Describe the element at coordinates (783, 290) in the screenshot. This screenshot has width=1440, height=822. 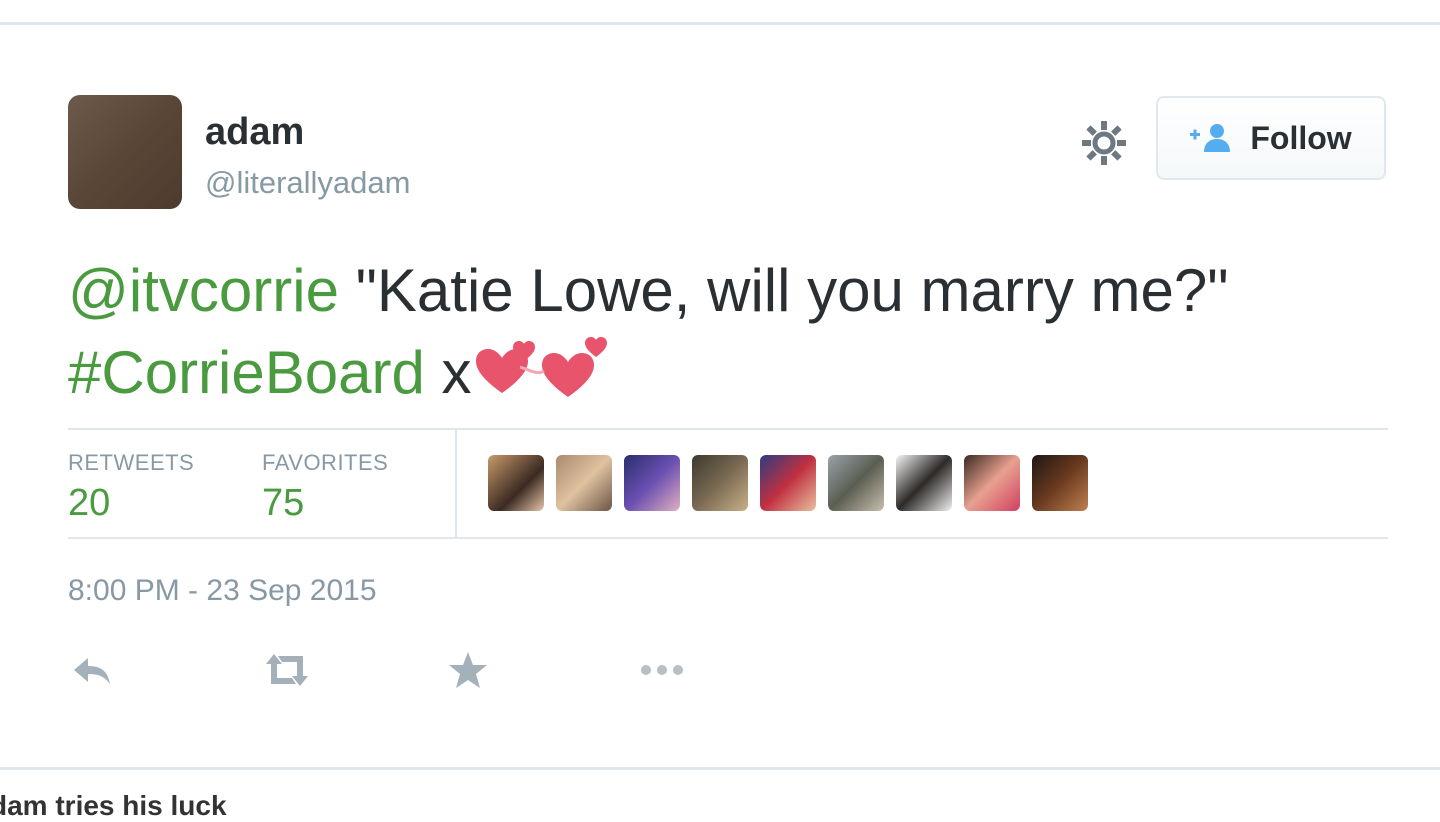
I see `tweet-body: "Katie Lowe, will you marry me?"` at that location.